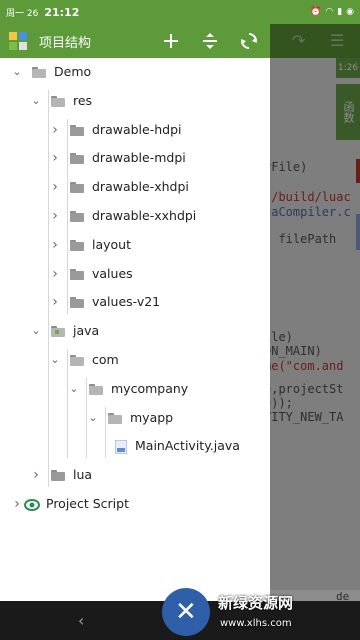 Image resolution: width=360 pixels, height=640 pixels. I want to click on plus-icon, so click(171, 41).